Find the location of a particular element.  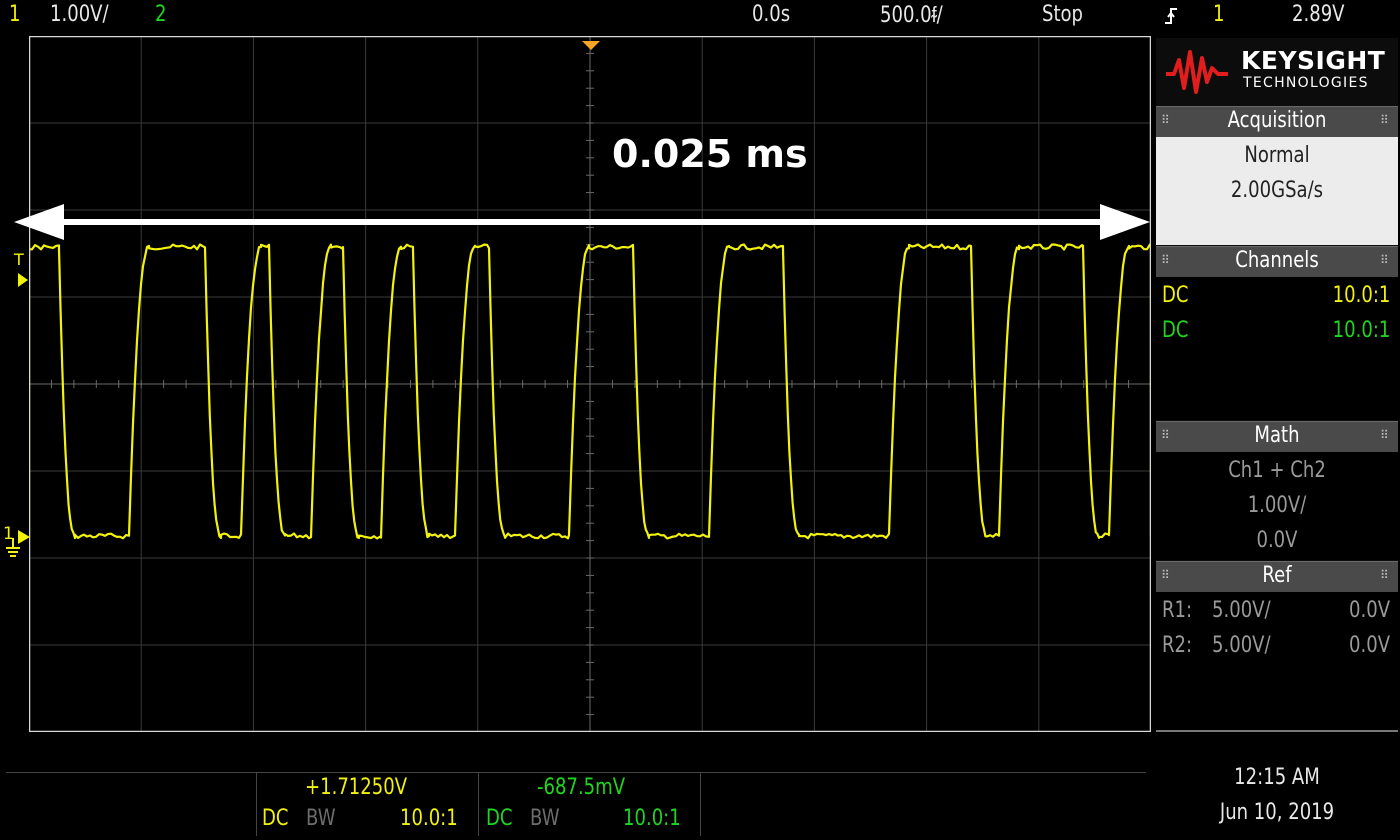

ch1-measure-value: +1.71250V is located at coordinates (356, 787).